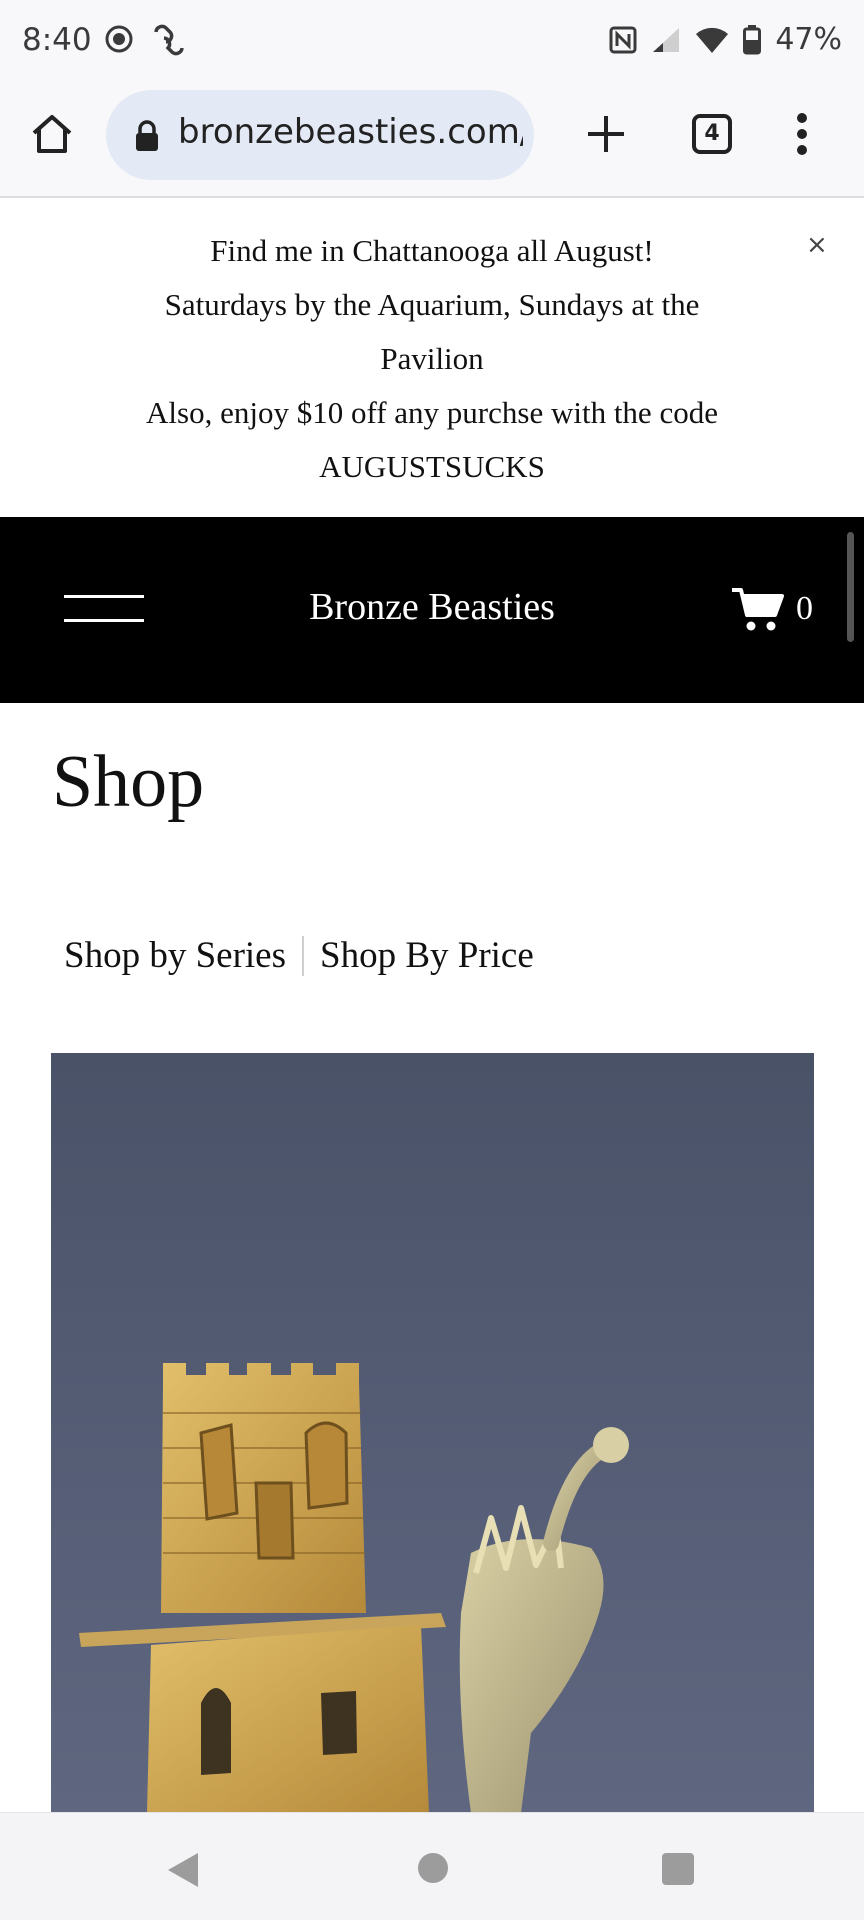 The width and height of the screenshot is (864, 1920). Describe the element at coordinates (623, 39) in the screenshot. I see `nfc-icon` at that location.